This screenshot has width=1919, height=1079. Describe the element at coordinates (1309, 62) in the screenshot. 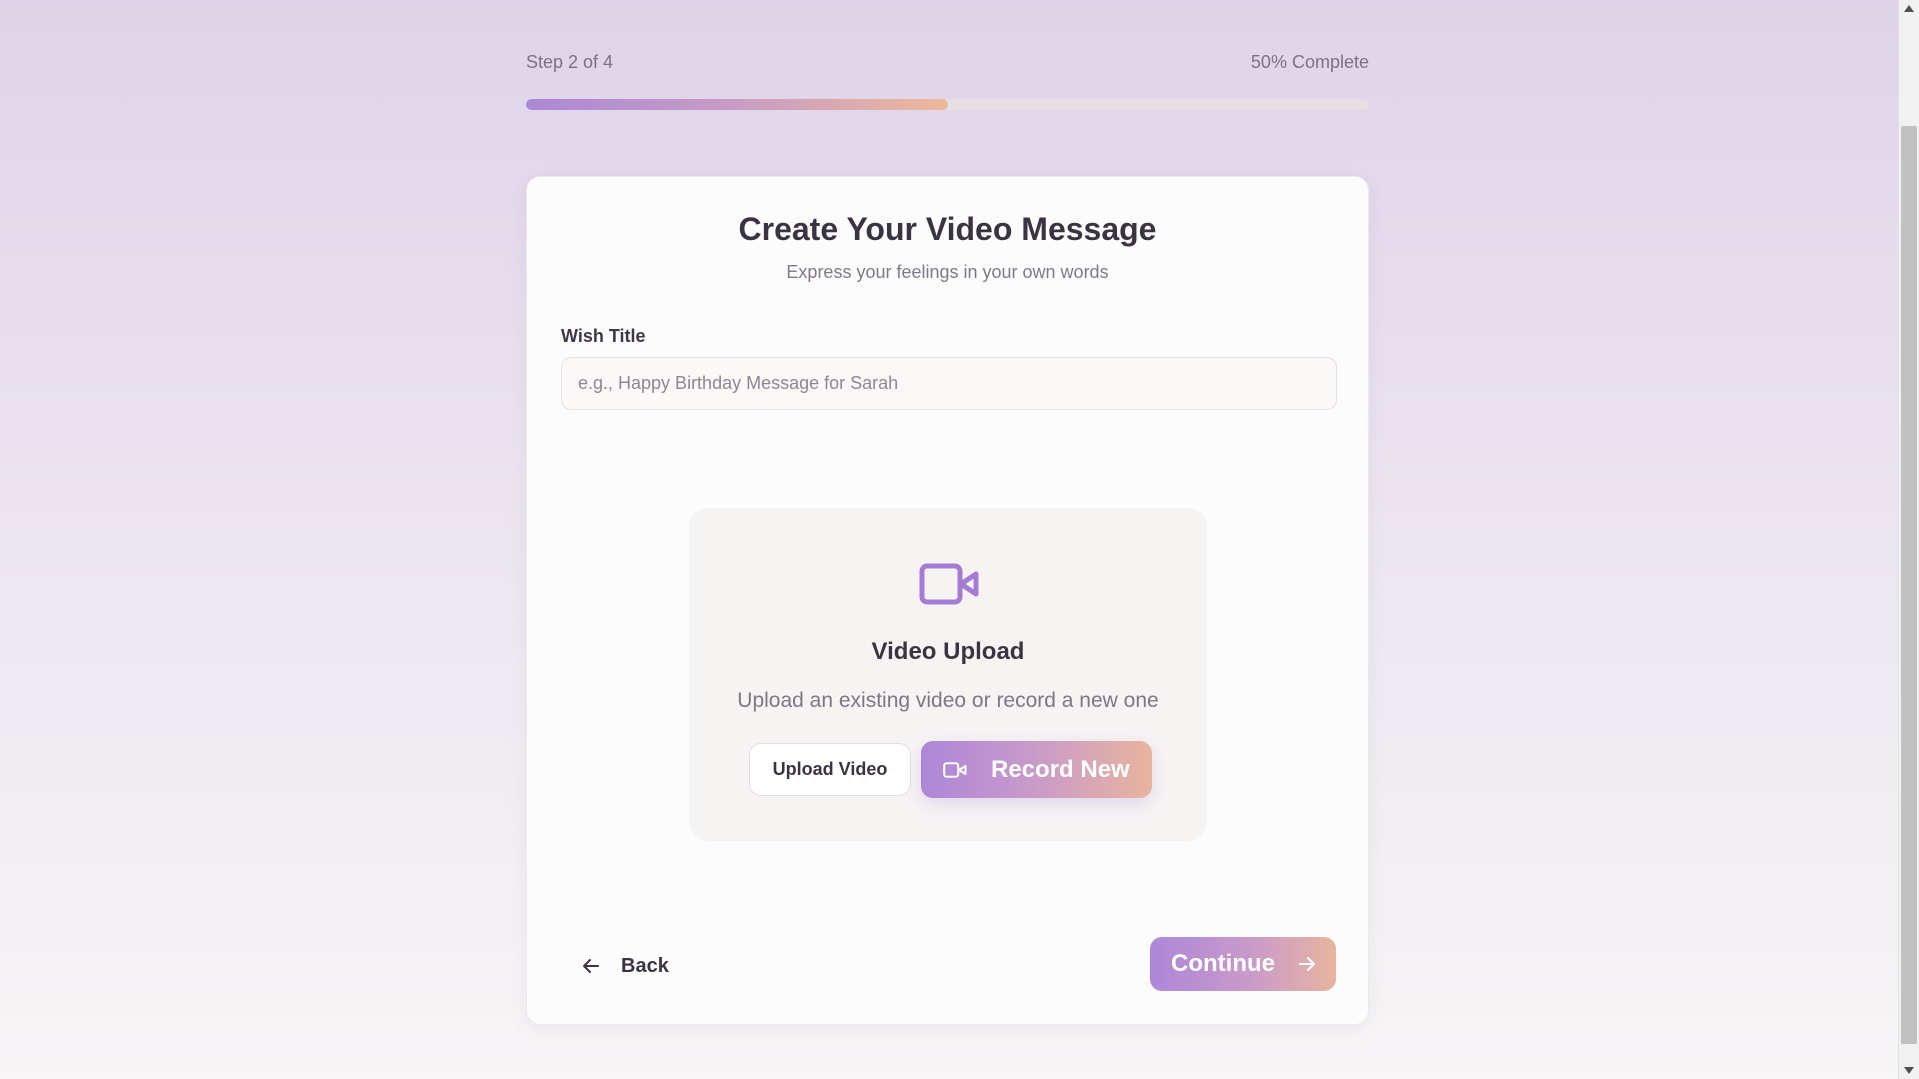

I see `progress-percent-label: 50% Complete` at that location.